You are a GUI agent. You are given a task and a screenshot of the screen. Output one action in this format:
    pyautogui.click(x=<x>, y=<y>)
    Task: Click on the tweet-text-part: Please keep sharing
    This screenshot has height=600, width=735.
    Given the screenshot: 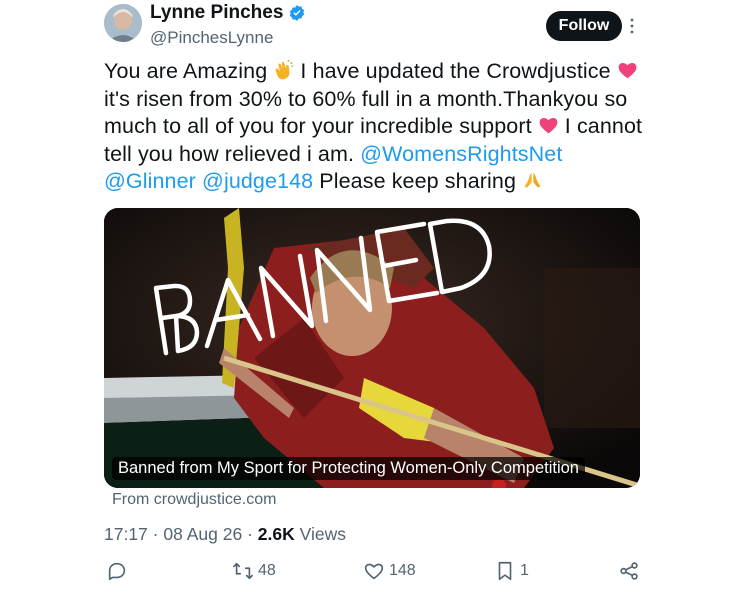 What is the action you would take?
    pyautogui.click(x=418, y=181)
    